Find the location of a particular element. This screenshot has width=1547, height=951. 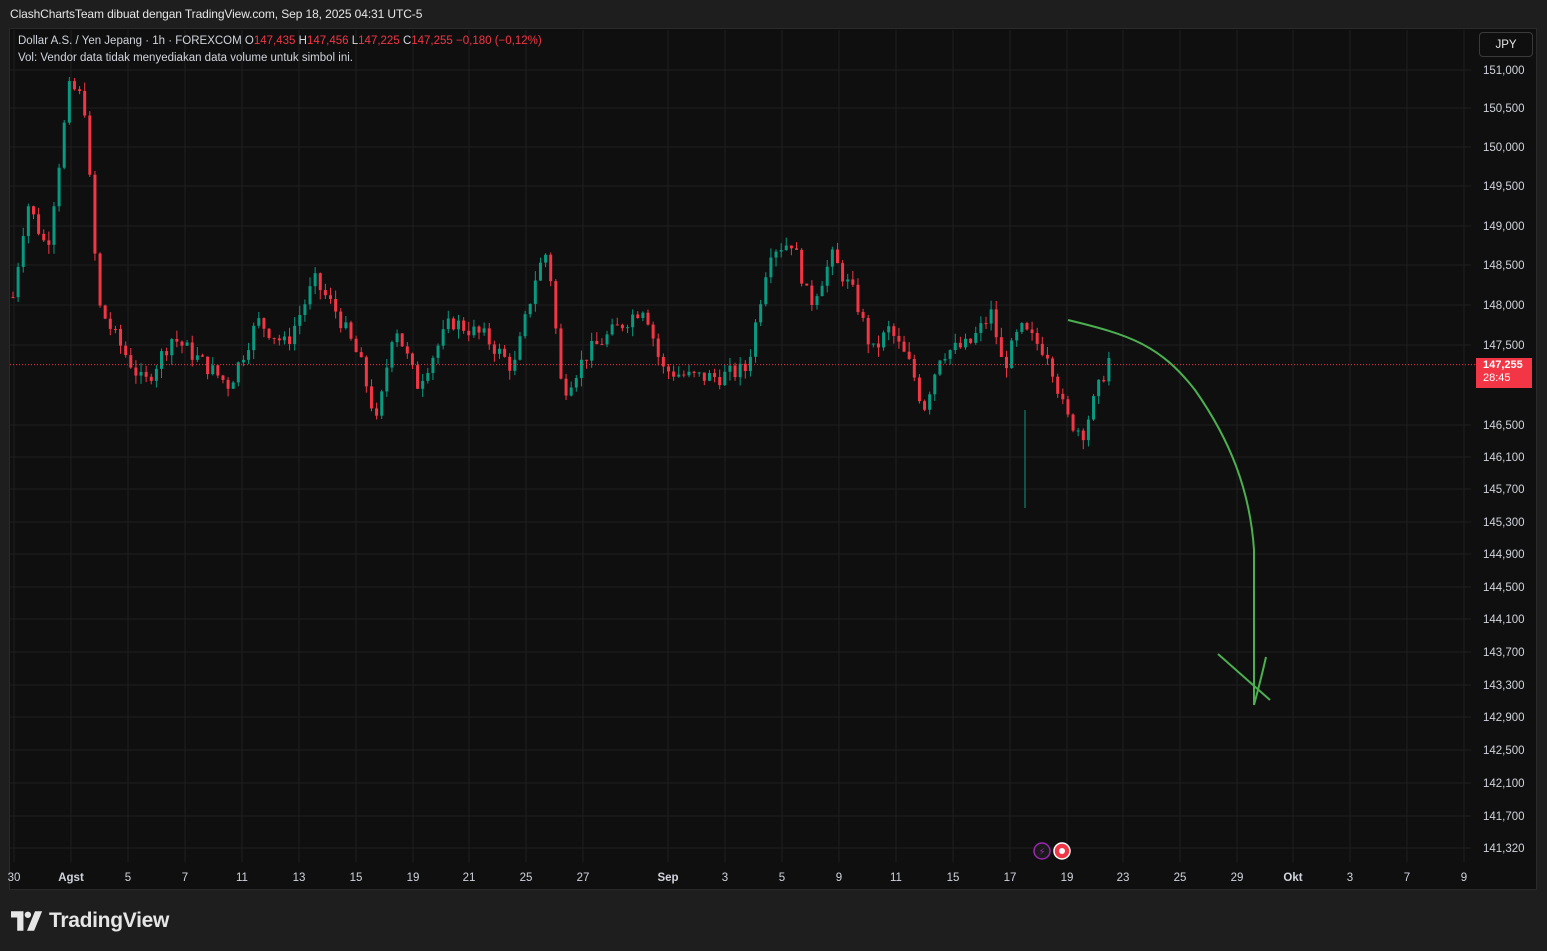

tradingview-logo: TradingView is located at coordinates (90, 921).